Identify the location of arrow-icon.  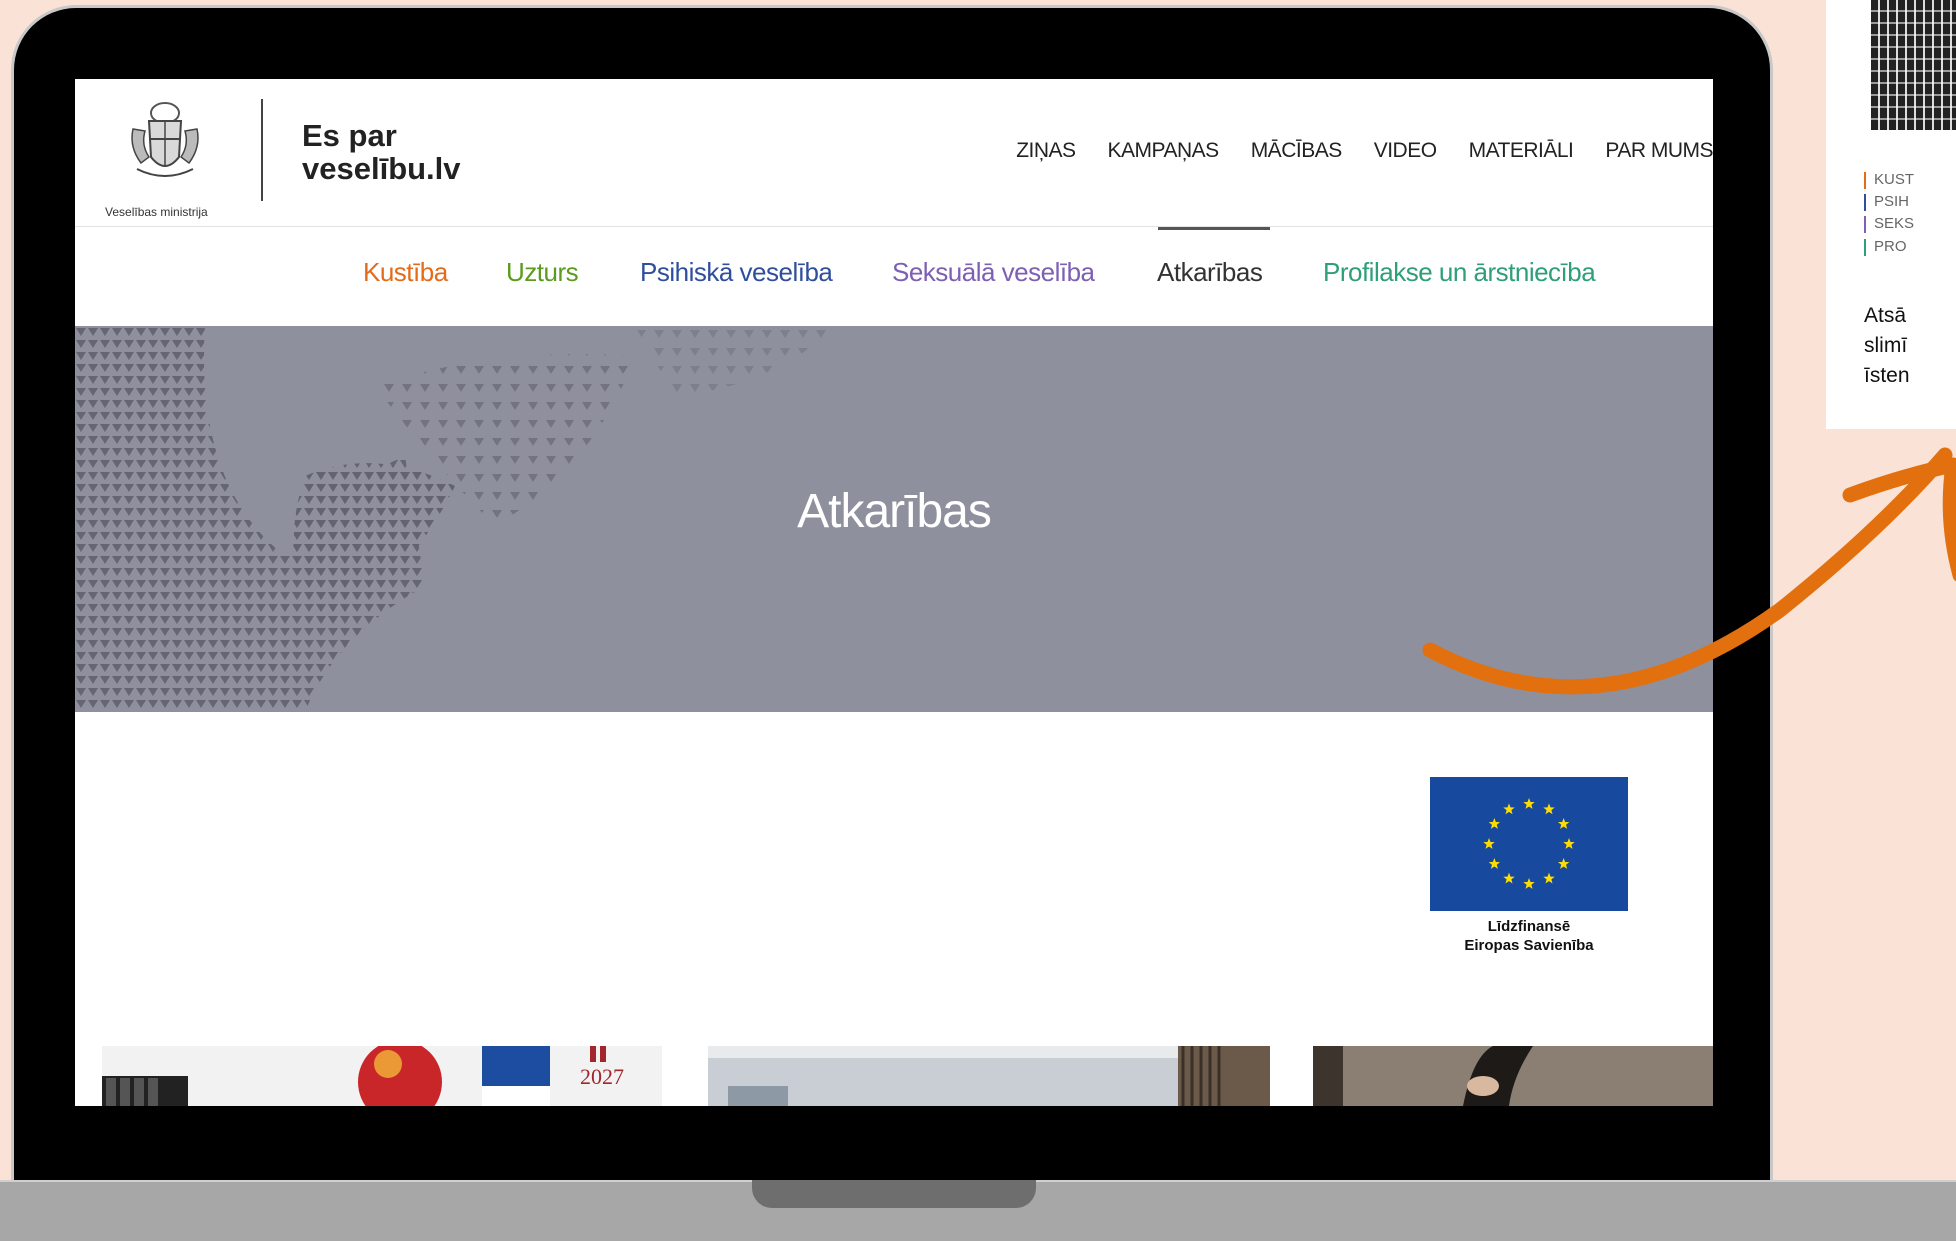
(1689, 571).